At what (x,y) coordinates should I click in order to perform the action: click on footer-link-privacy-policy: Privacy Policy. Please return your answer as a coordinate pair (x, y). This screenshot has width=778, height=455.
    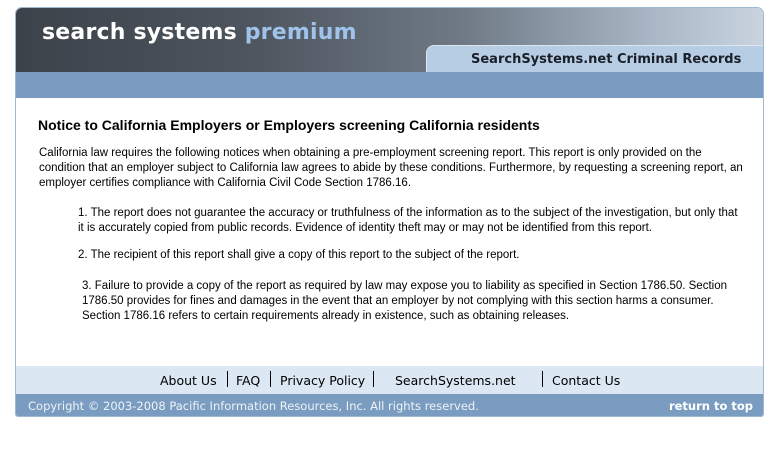
    Looking at the image, I should click on (322, 380).